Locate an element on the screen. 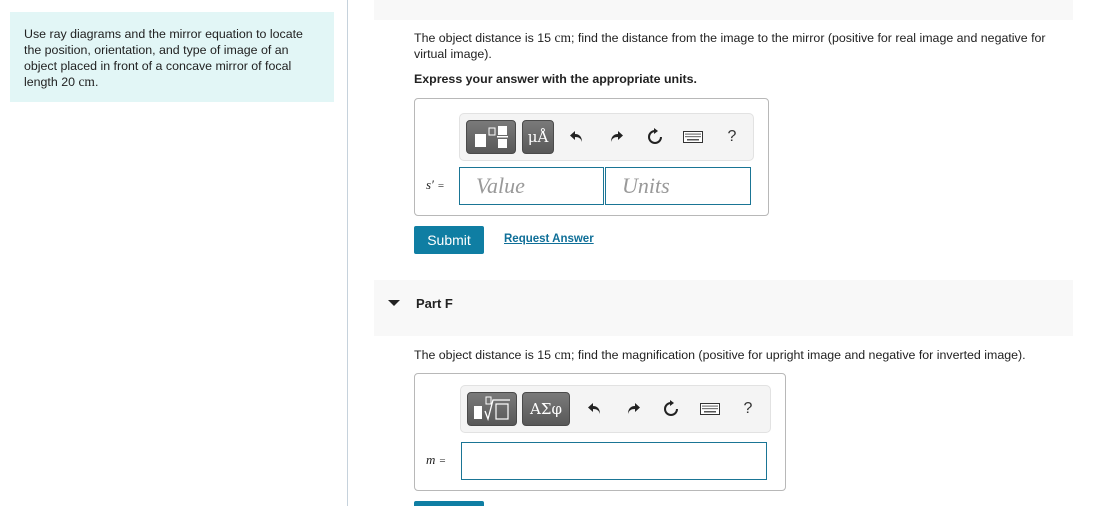  intro-unit: cm is located at coordinates (86, 81).